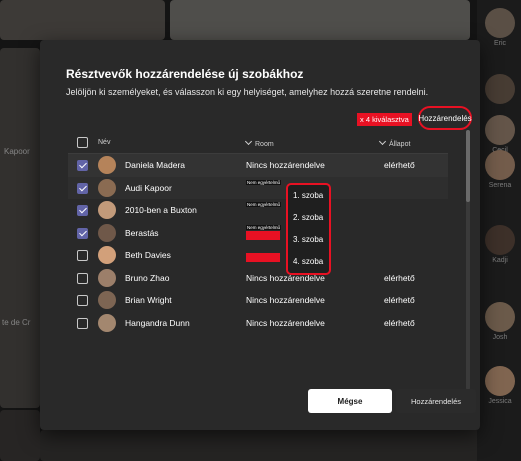 This screenshot has height=461, width=521. Describe the element at coordinates (384, 119) in the screenshot. I see `selected-count: x 4 kiválasztva` at that location.